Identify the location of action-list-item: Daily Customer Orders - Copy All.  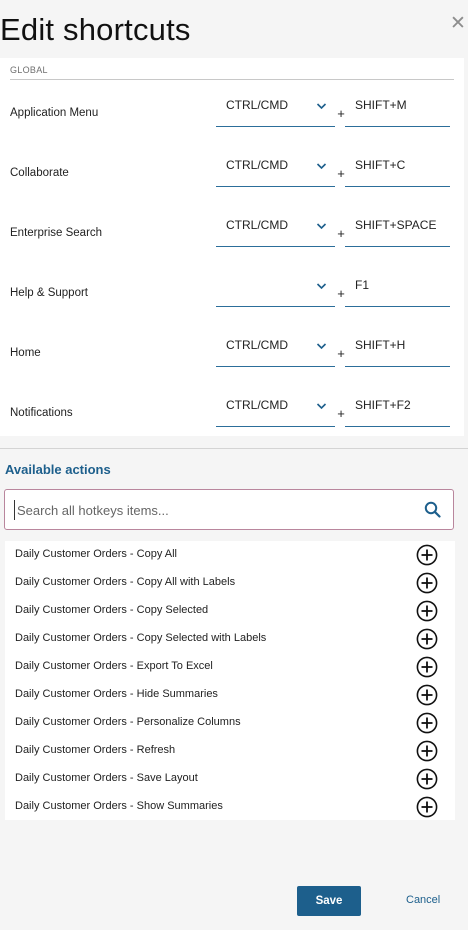
(230, 555).